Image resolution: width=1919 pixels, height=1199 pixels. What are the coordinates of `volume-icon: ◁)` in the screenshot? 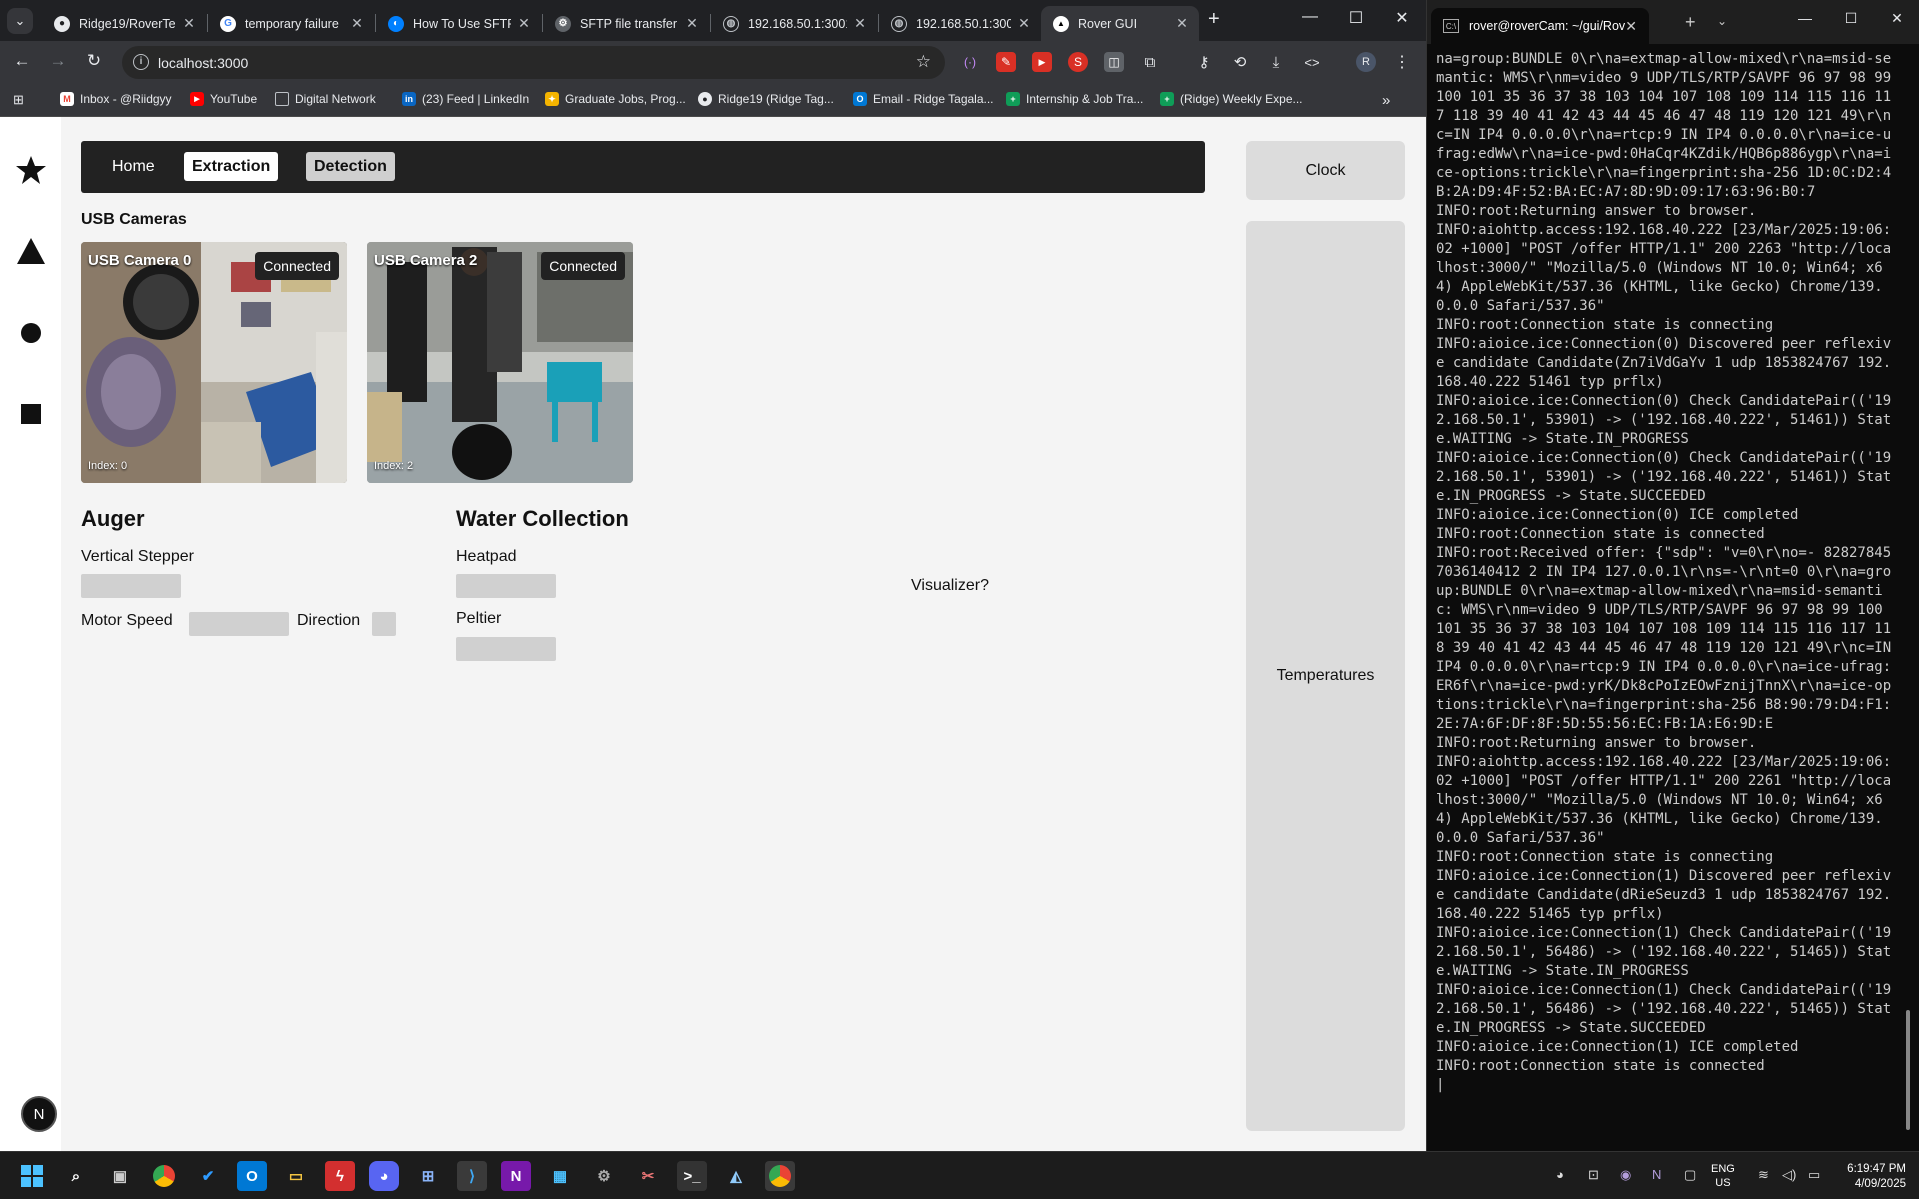 It's located at (1789, 1175).